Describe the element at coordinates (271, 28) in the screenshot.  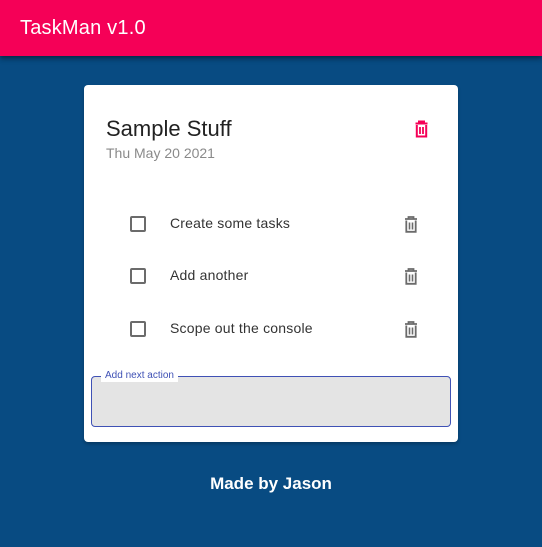
I see `app-bar: TaskMan v1.0` at that location.